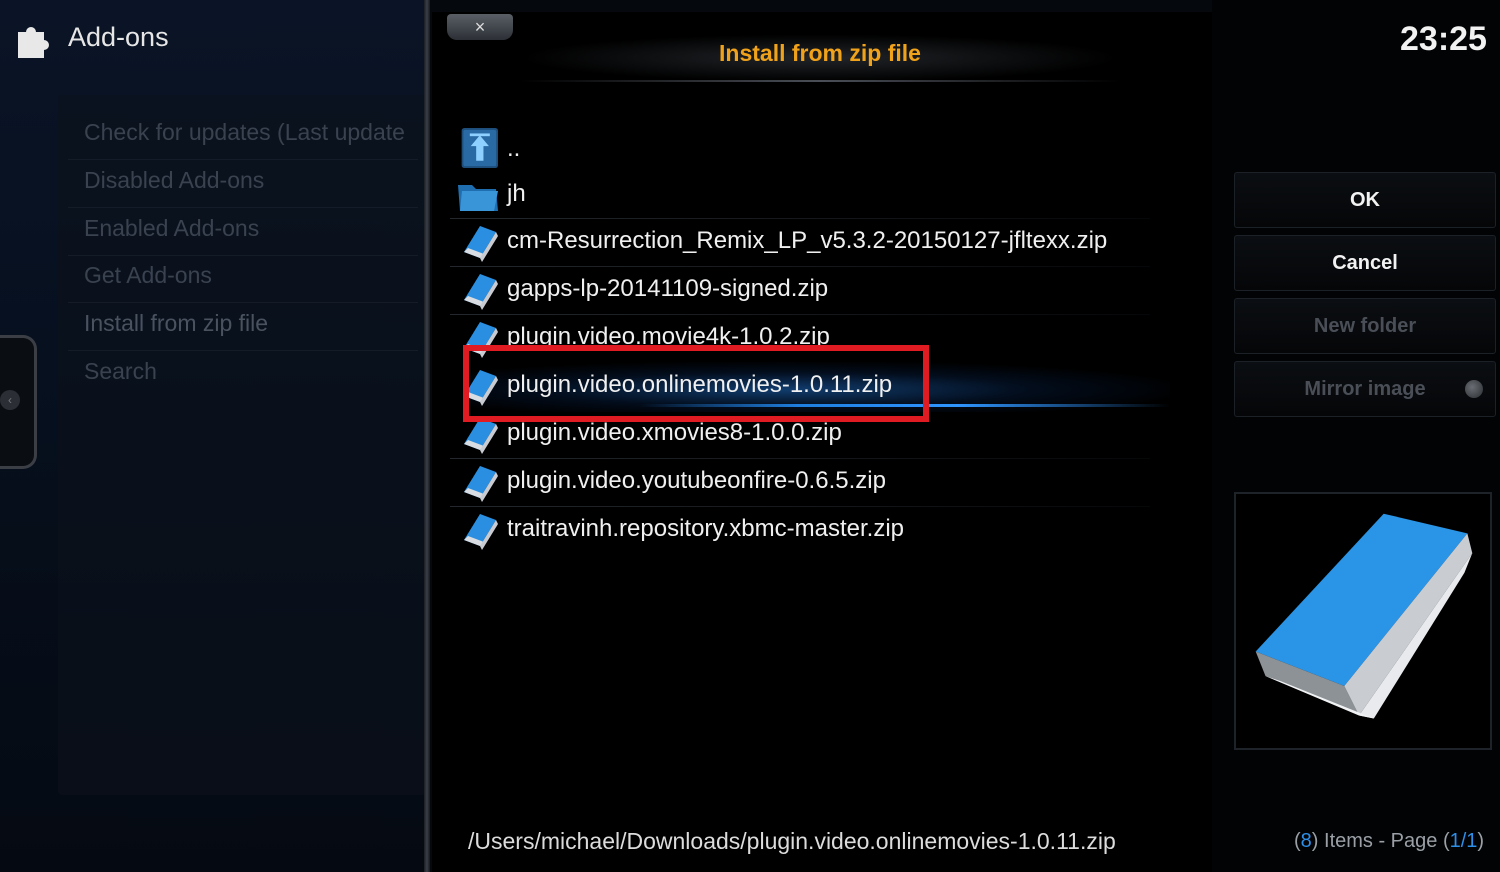 The height and width of the screenshot is (872, 1500). Describe the element at coordinates (706, 528) in the screenshot. I see `file-name: traitravinh.repository.xbmc-master.zip` at that location.